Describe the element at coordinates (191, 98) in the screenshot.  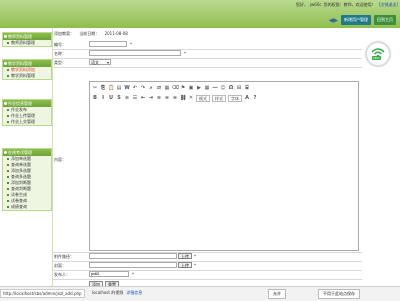
I see `unlink-icon: ✕` at that location.